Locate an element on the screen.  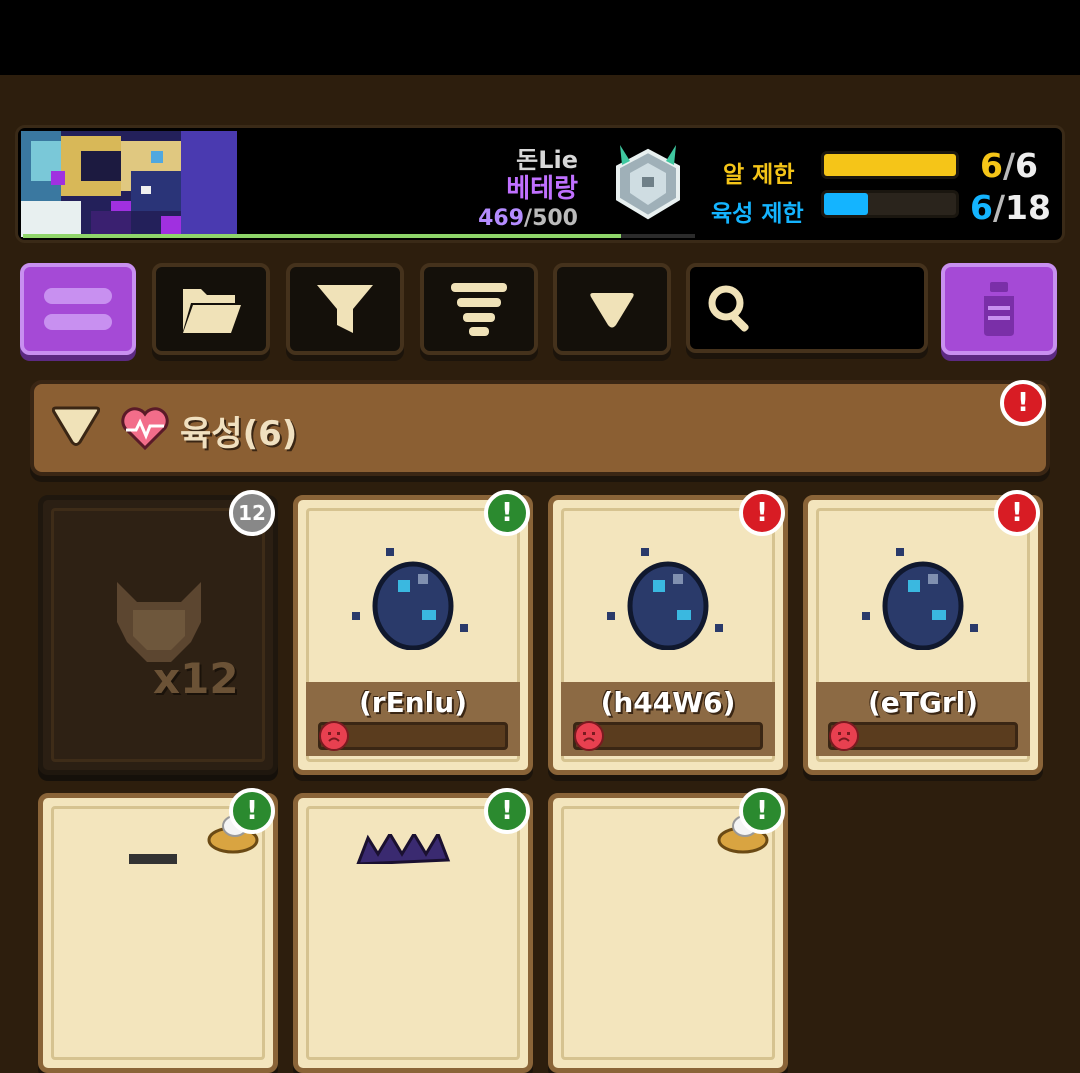
hamburger-icon is located at coordinates (78, 309).